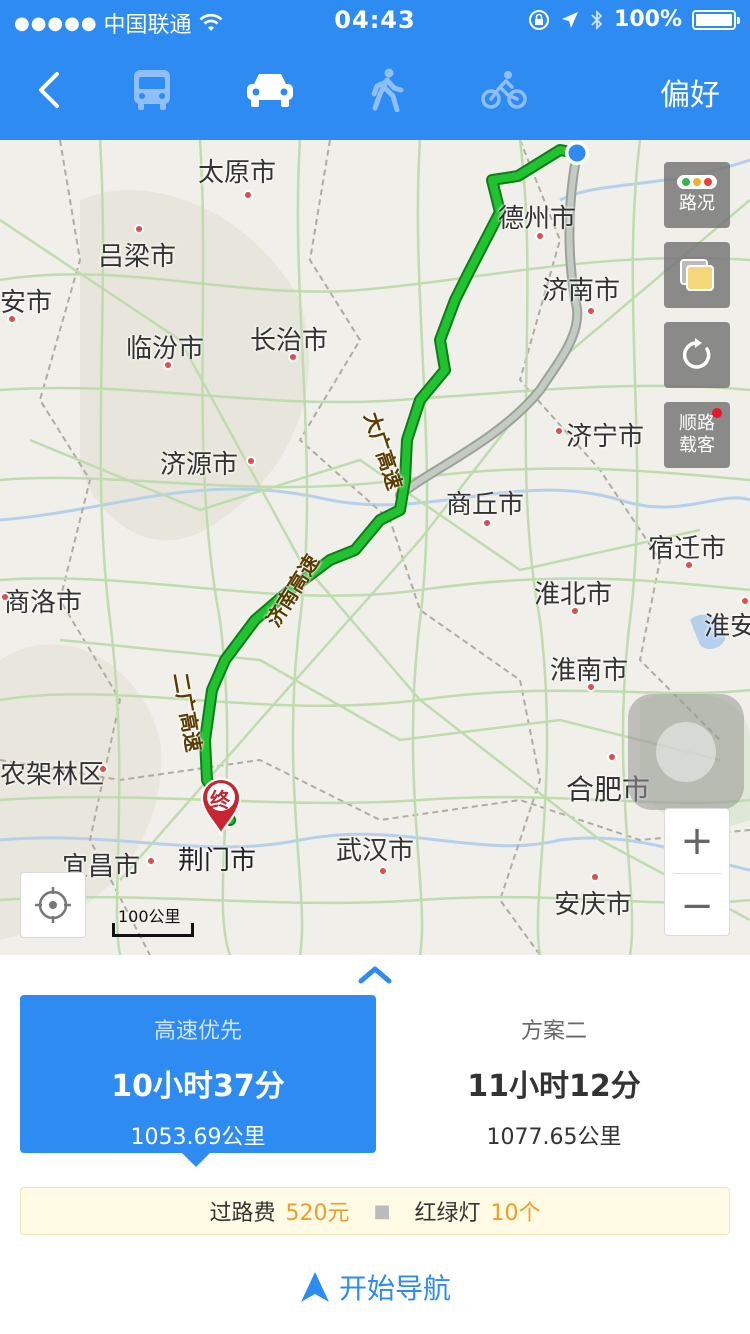 The height and width of the screenshot is (1334, 750). What do you see at coordinates (198, 1086) in the screenshot?
I see `route-duration: 10小时37分` at bounding box center [198, 1086].